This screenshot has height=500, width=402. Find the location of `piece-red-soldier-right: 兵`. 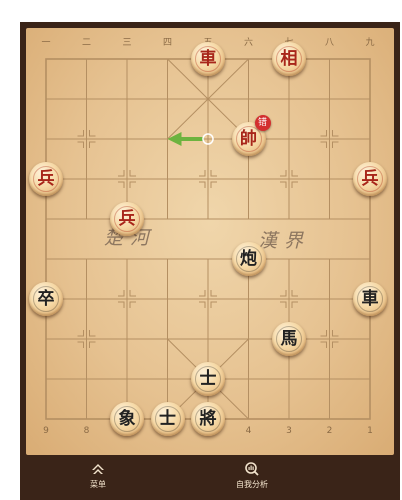

piece-red-soldier-right: 兵 is located at coordinates (370, 179).